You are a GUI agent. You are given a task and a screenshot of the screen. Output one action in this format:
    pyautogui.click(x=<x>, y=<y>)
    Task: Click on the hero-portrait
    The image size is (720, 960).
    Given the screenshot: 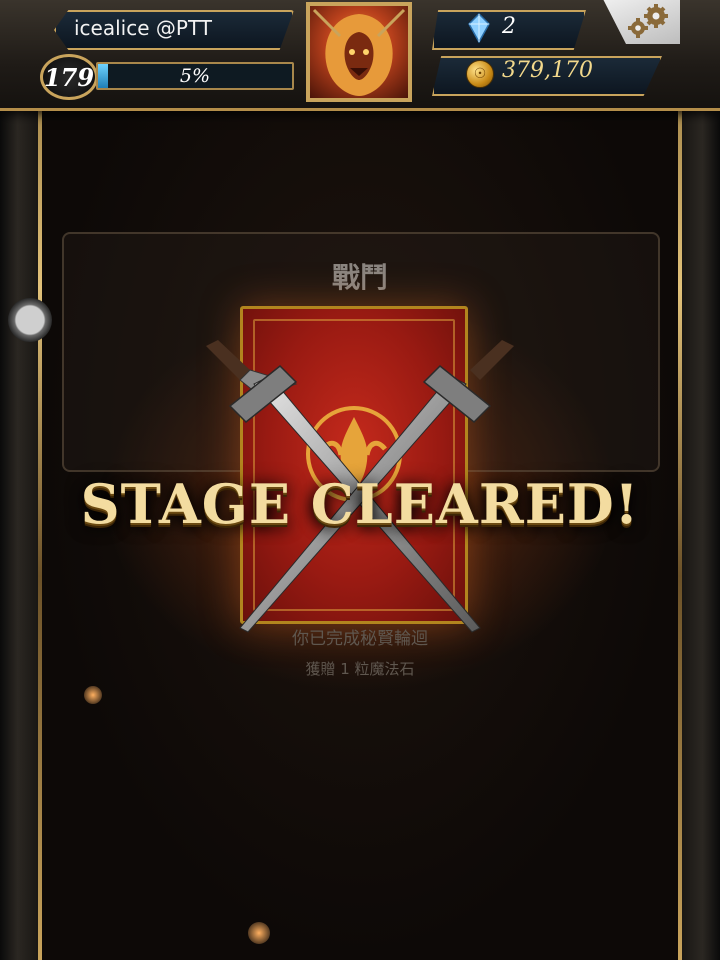 What is the action you would take?
    pyautogui.click(x=359, y=52)
    